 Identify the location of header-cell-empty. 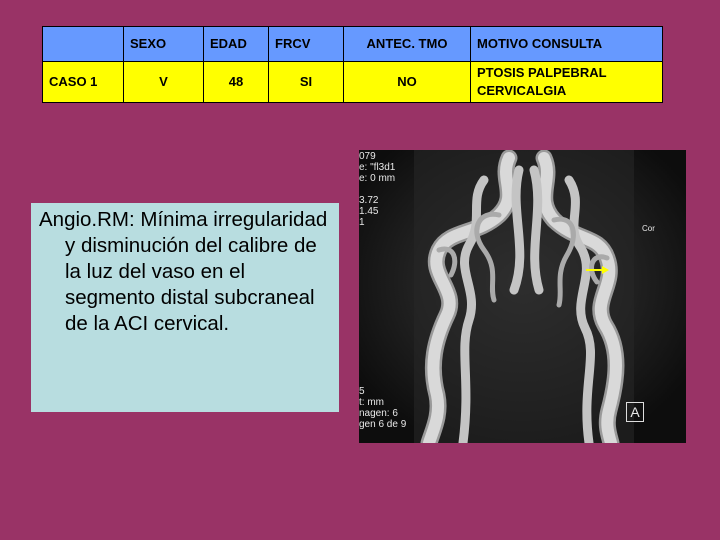
(83, 44).